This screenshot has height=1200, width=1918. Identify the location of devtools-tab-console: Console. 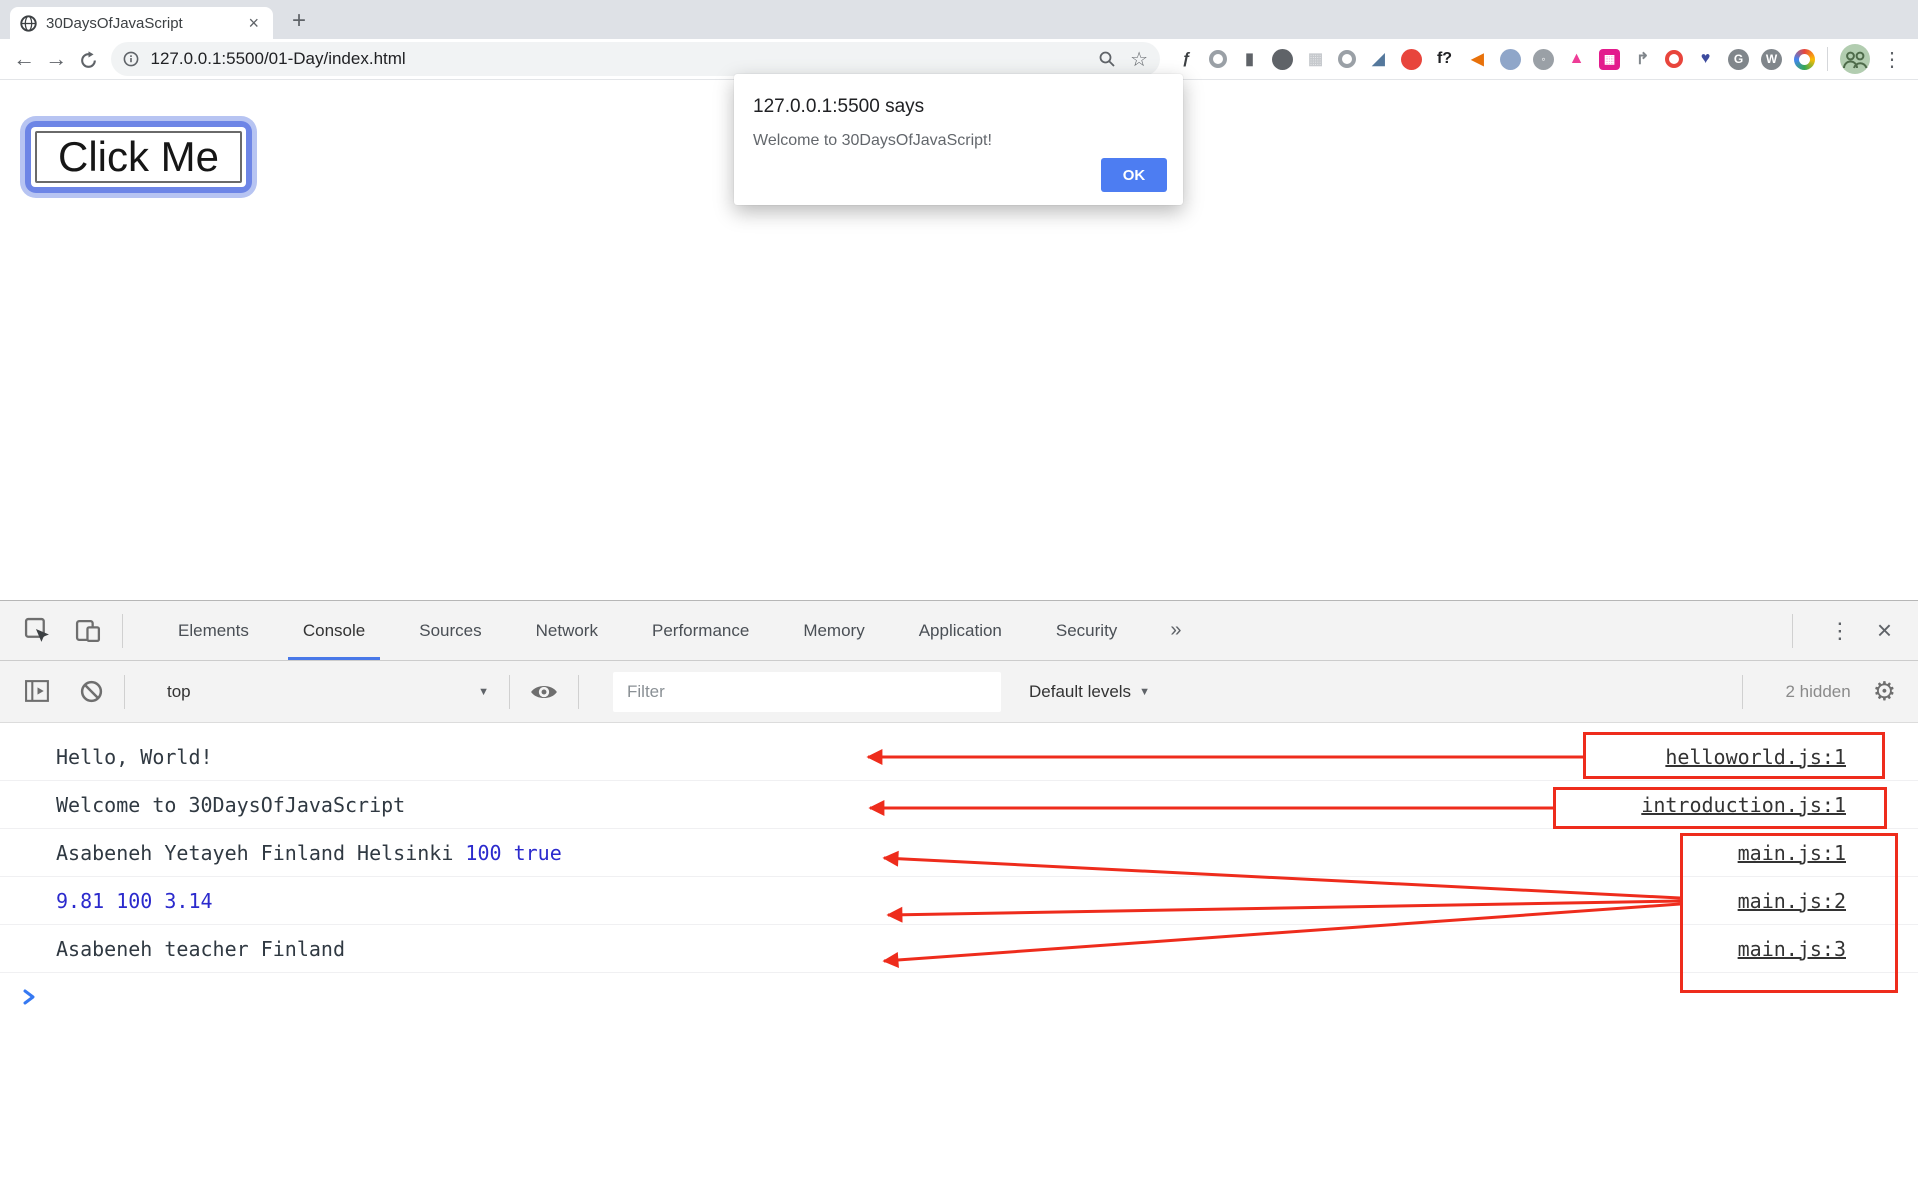
(334, 630).